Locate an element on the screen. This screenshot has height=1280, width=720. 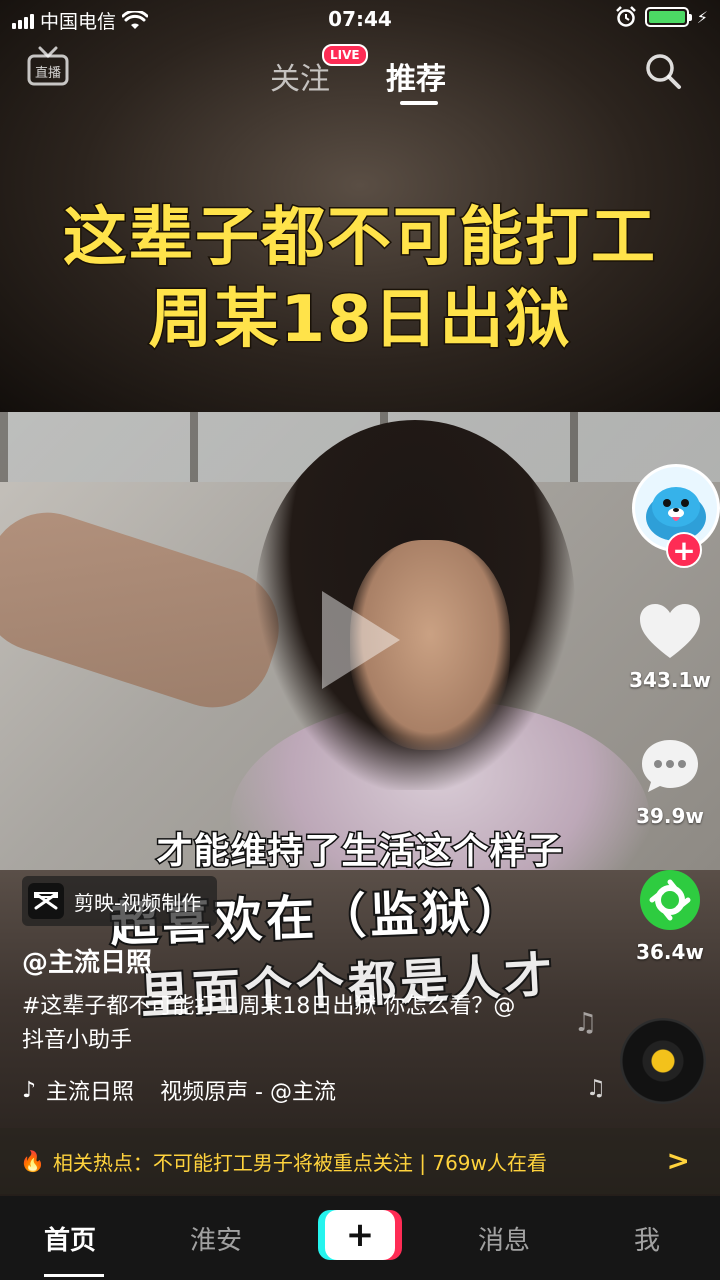
capcut-label: 剪映-视频制作 is located at coordinates (138, 902).